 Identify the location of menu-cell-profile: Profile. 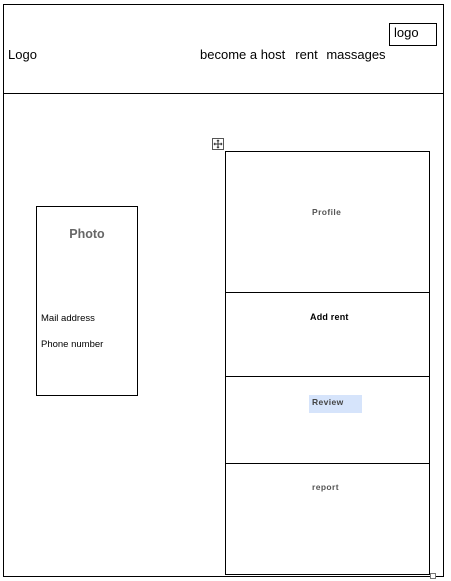
(327, 222).